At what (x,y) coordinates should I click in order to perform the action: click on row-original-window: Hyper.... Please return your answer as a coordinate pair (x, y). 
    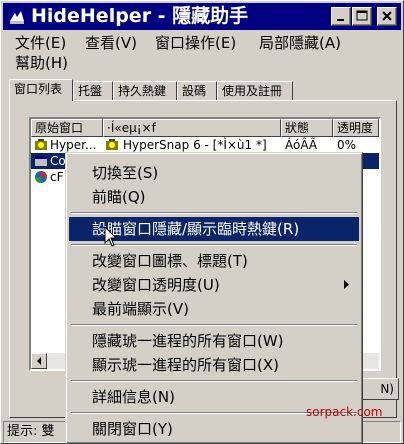
    Looking at the image, I should click on (73, 145).